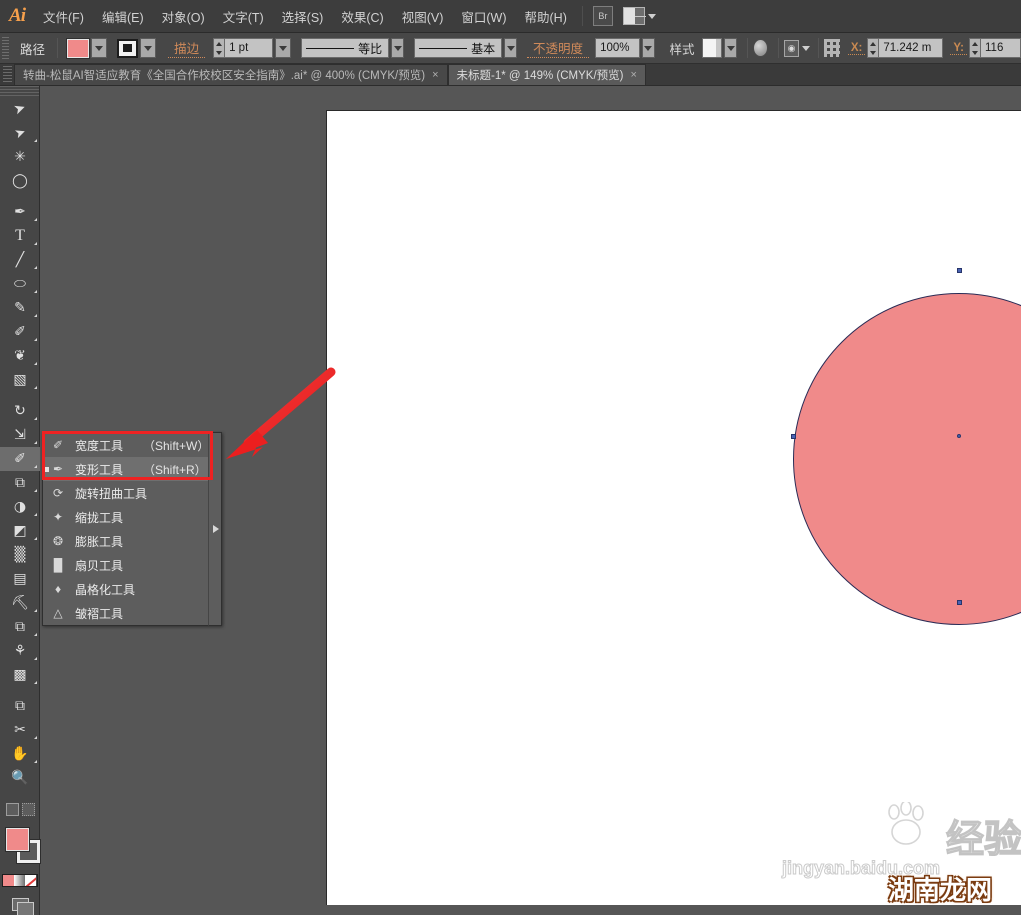 Image resolution: width=1021 pixels, height=915 pixels. Describe the element at coordinates (20, 236) in the screenshot. I see `type-tool: T` at that location.